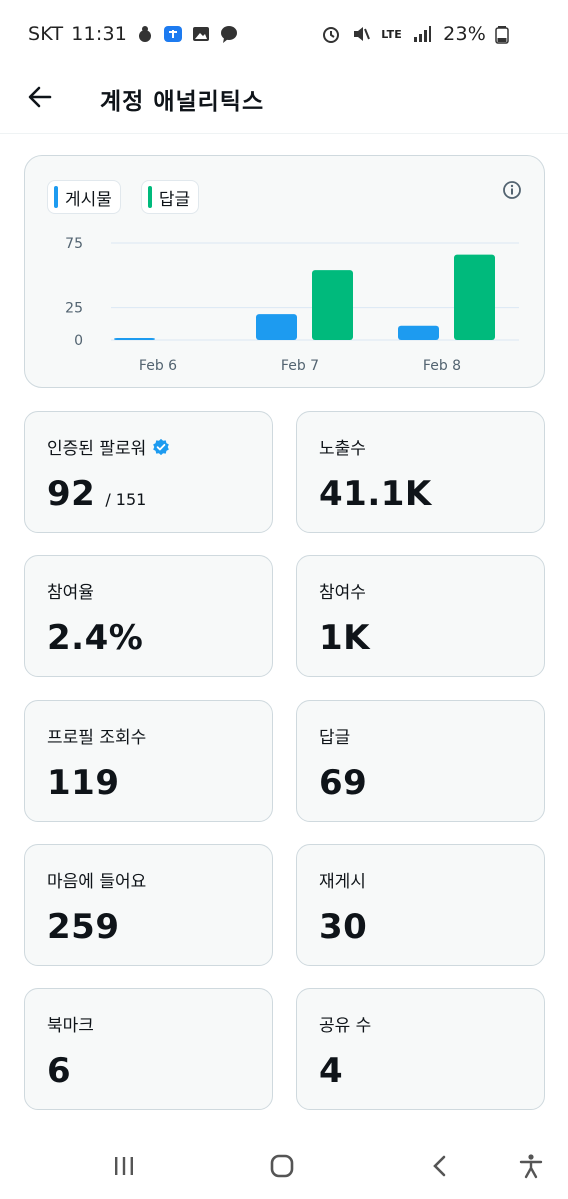 This screenshot has width=568, height=1199. I want to click on stat-value: 6, so click(59, 1071).